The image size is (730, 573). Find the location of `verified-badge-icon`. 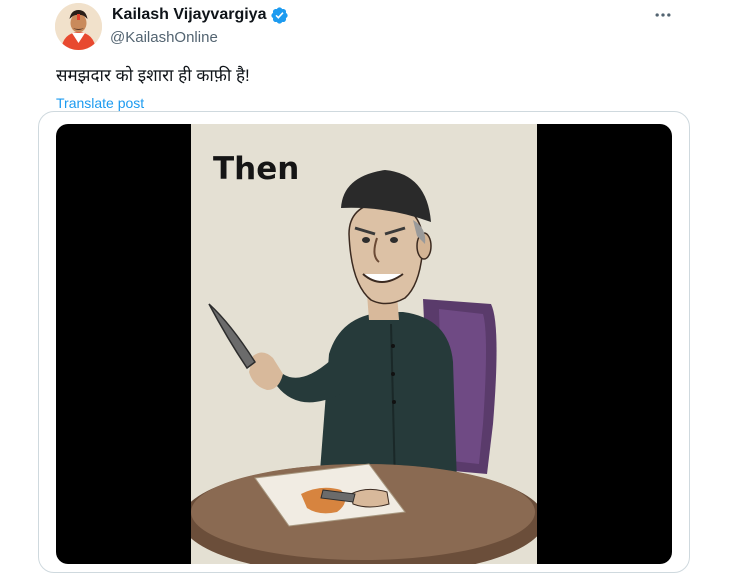

verified-badge-icon is located at coordinates (279, 15).